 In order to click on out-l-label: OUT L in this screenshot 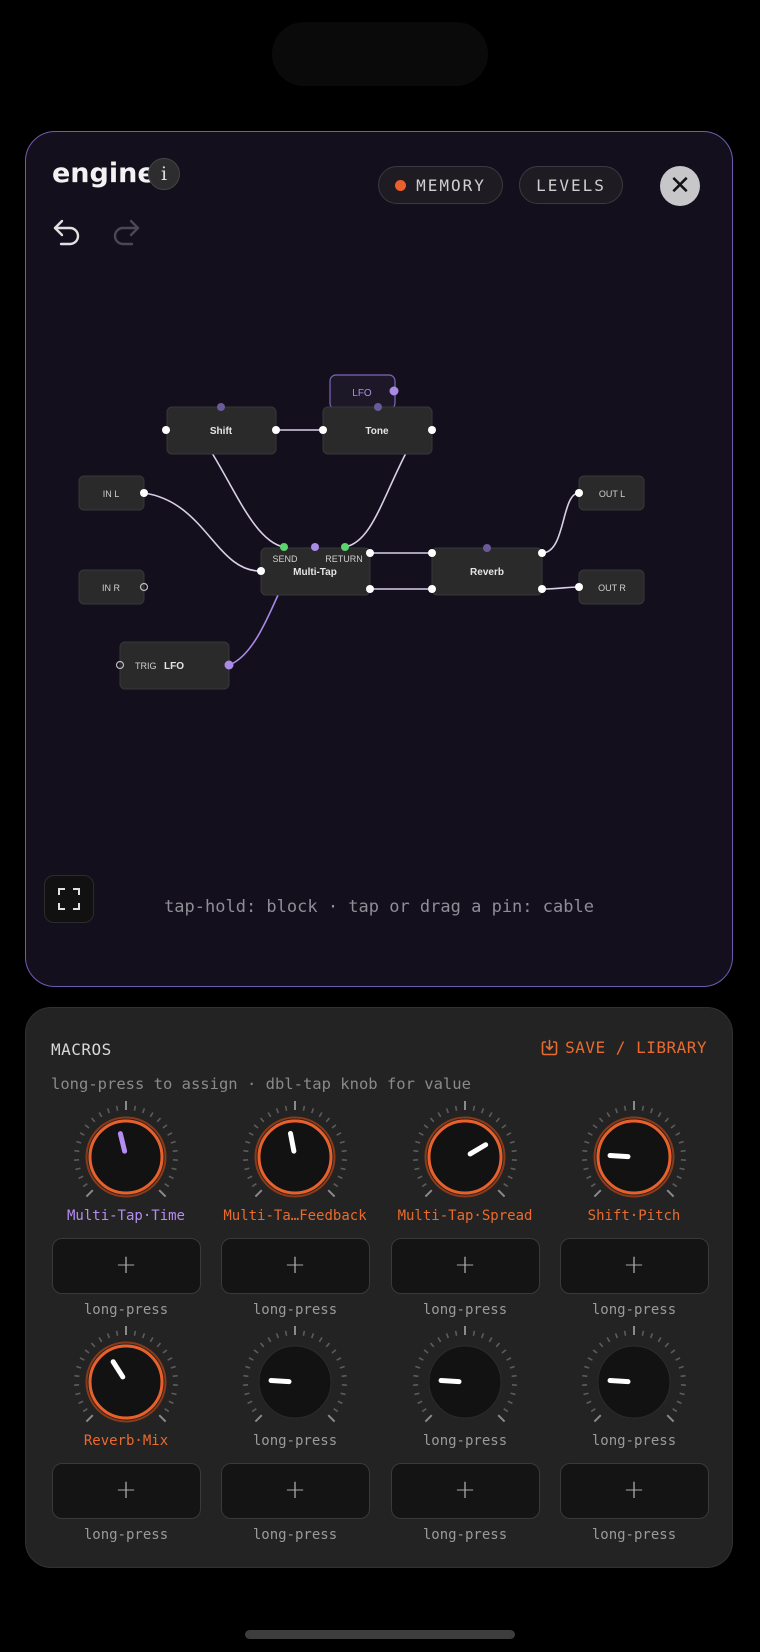, I will do `click(612, 494)`.